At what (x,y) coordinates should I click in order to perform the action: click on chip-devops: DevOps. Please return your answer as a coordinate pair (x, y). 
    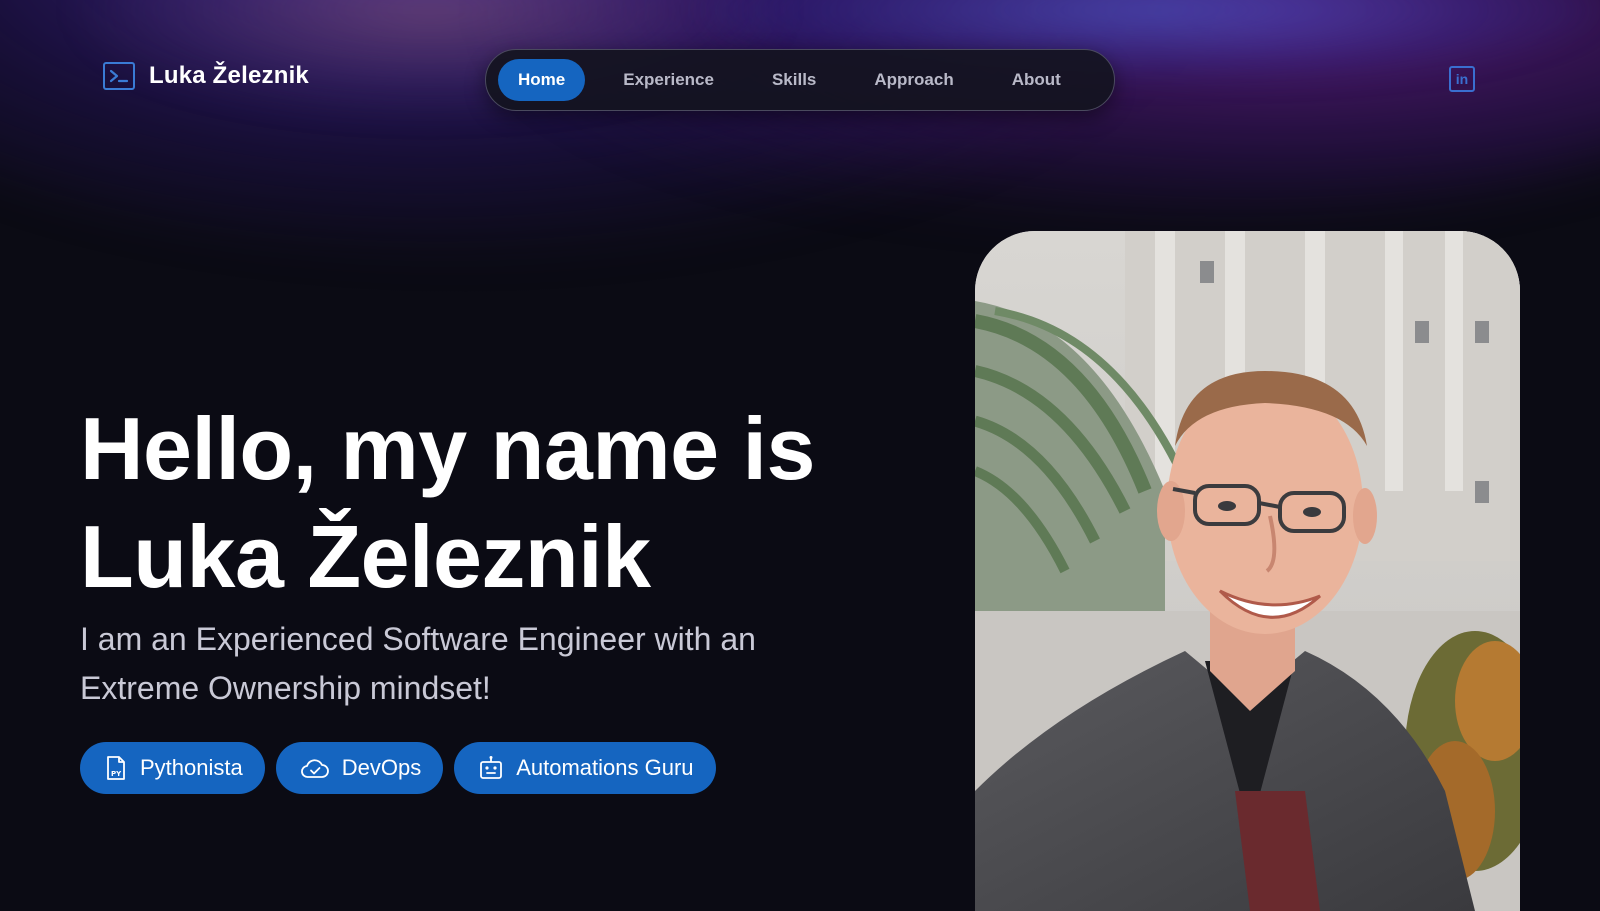
    Looking at the image, I should click on (359, 768).